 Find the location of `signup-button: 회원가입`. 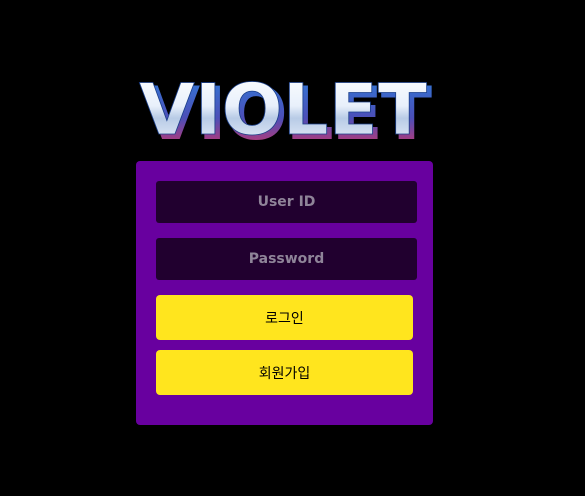

signup-button: 회원가입 is located at coordinates (284, 372).